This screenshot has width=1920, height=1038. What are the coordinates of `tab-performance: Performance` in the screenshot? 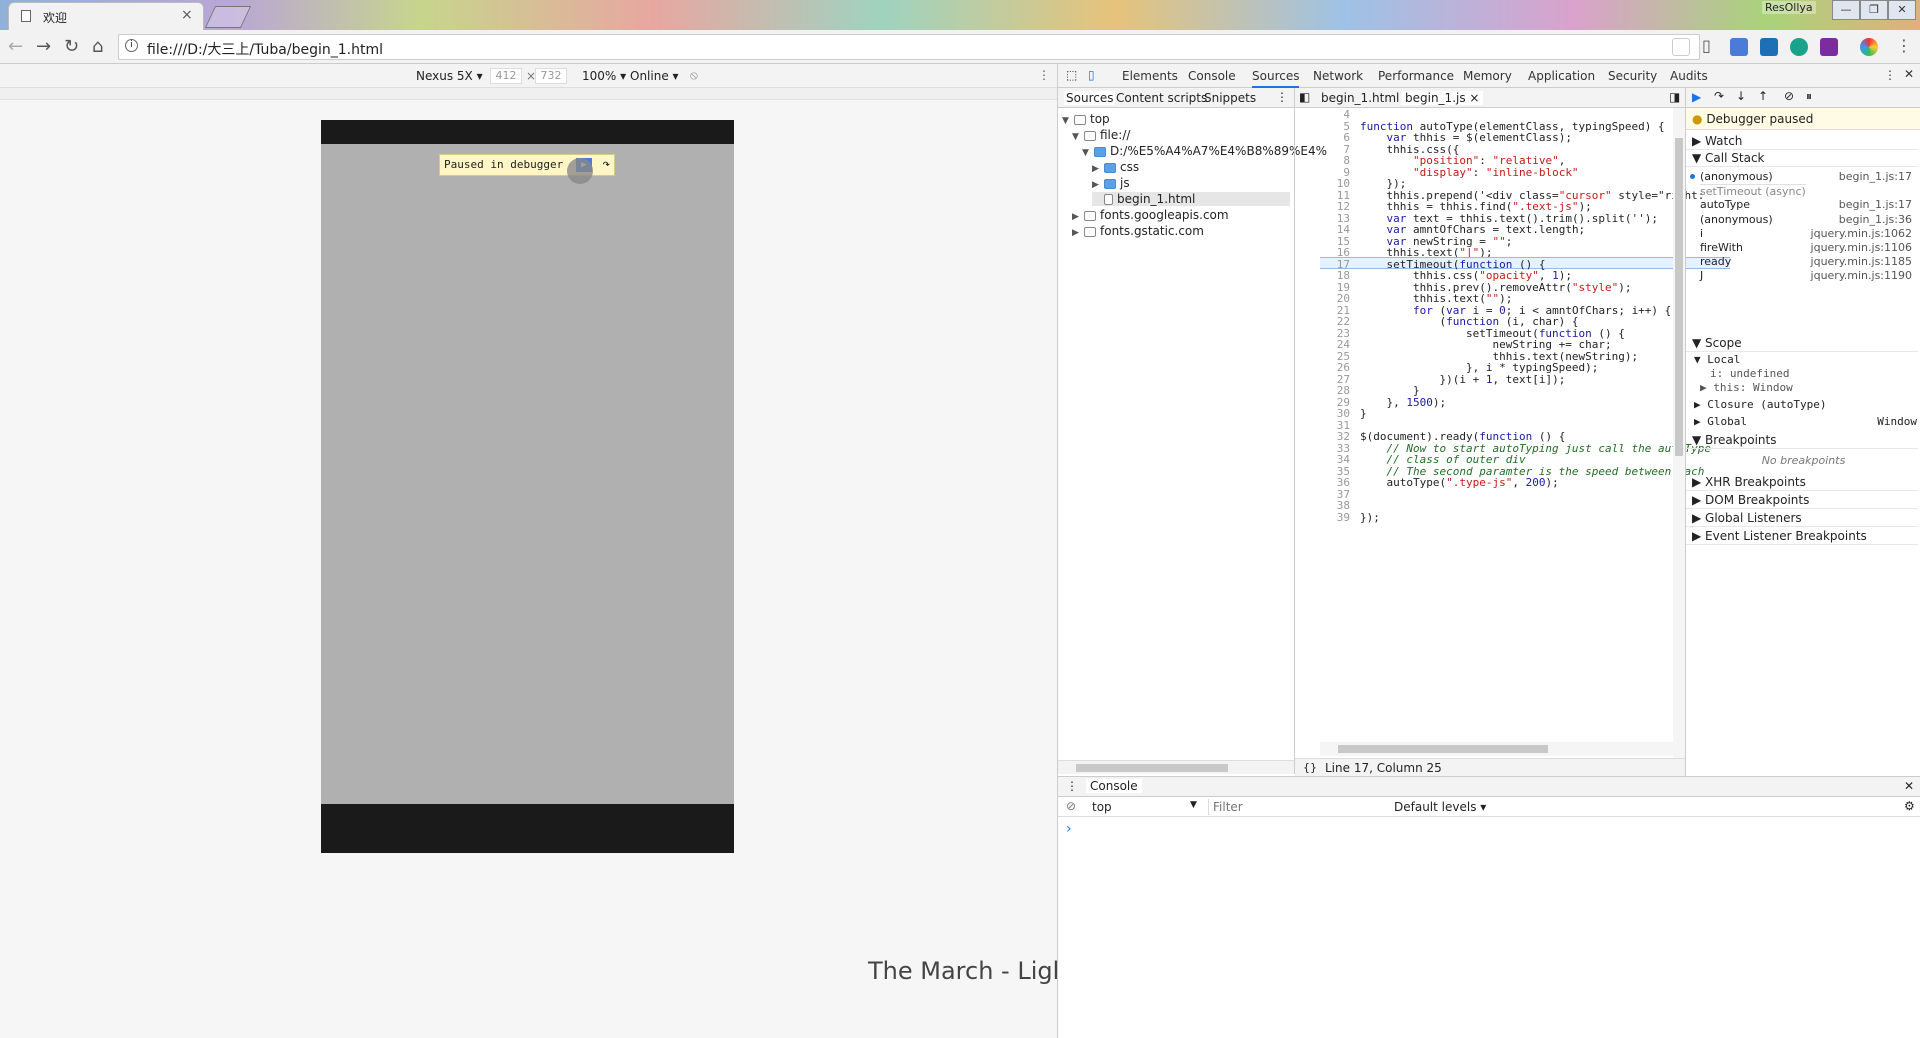 It's located at (1416, 76).